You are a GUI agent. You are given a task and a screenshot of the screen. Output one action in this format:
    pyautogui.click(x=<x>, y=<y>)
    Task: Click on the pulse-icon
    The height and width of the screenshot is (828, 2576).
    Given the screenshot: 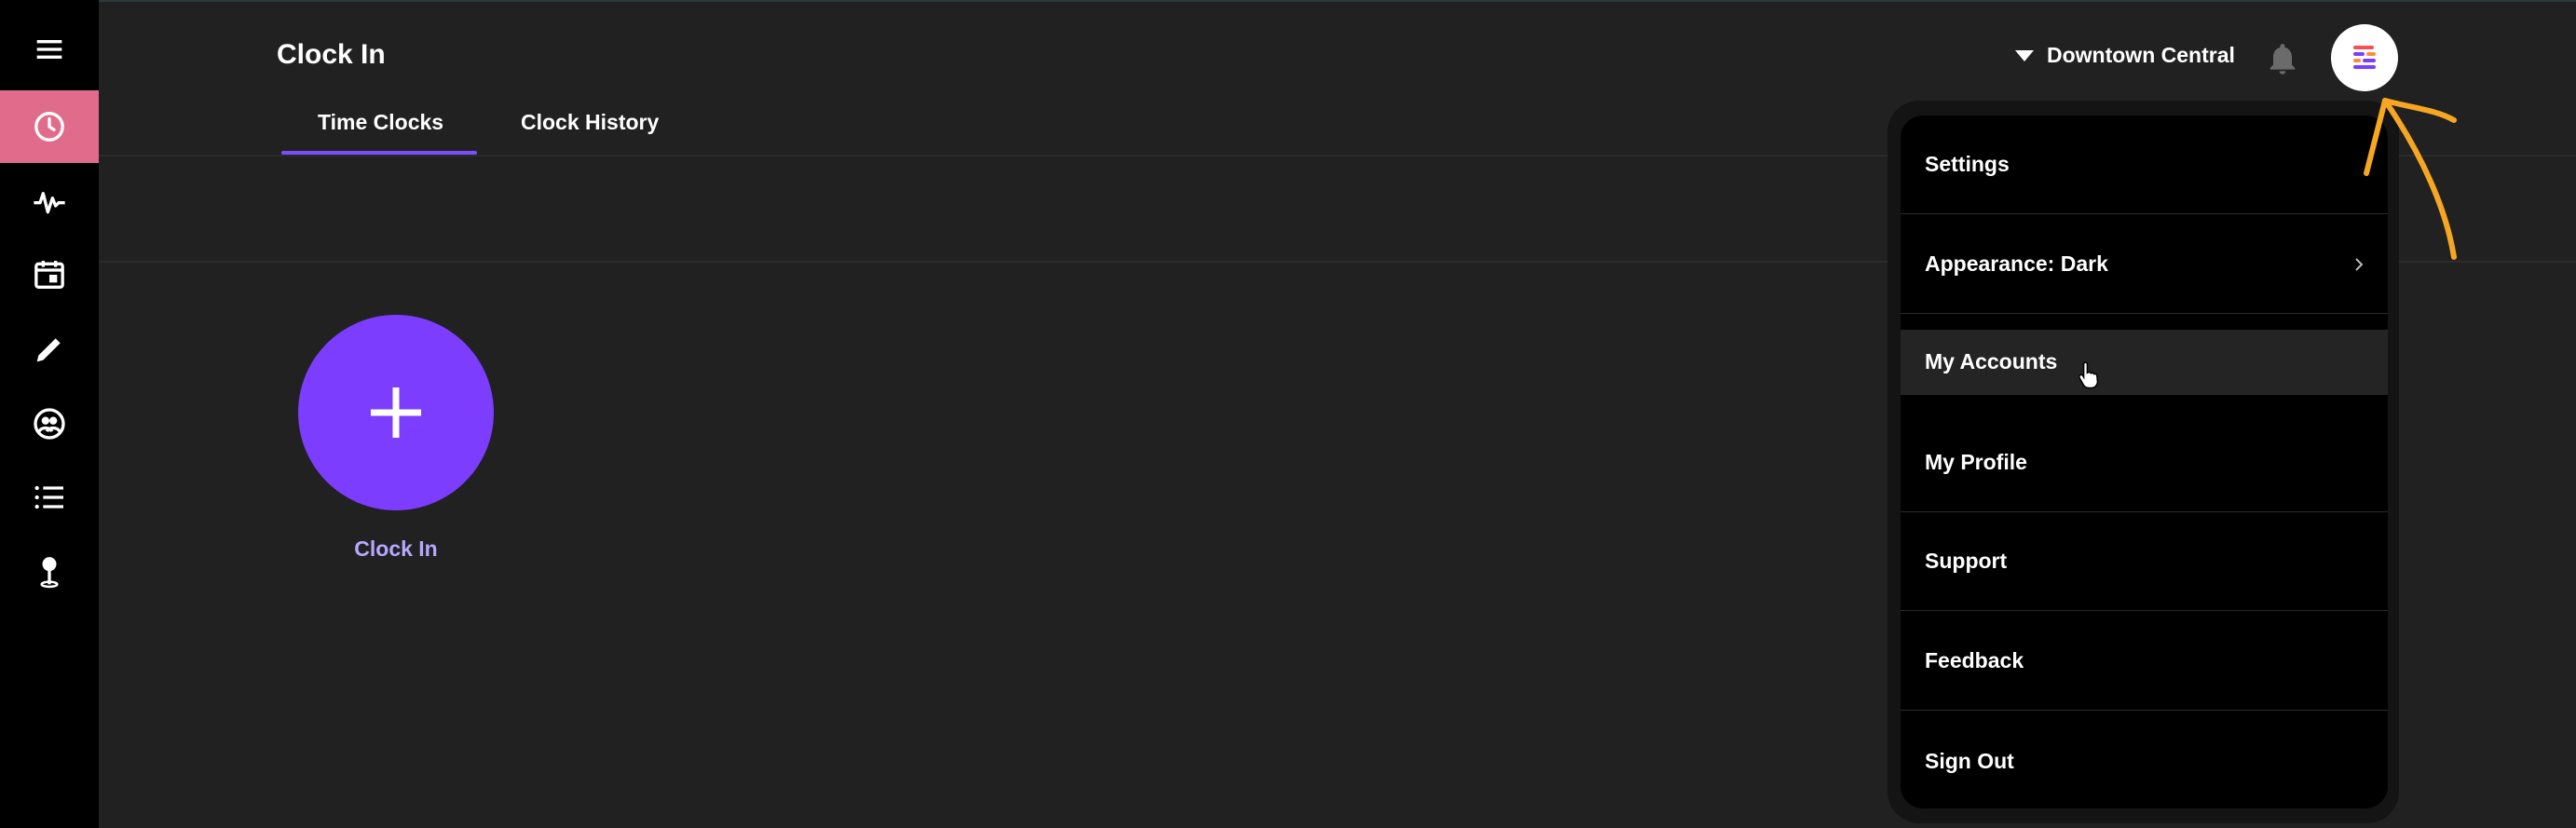 What is the action you would take?
    pyautogui.click(x=49, y=203)
    